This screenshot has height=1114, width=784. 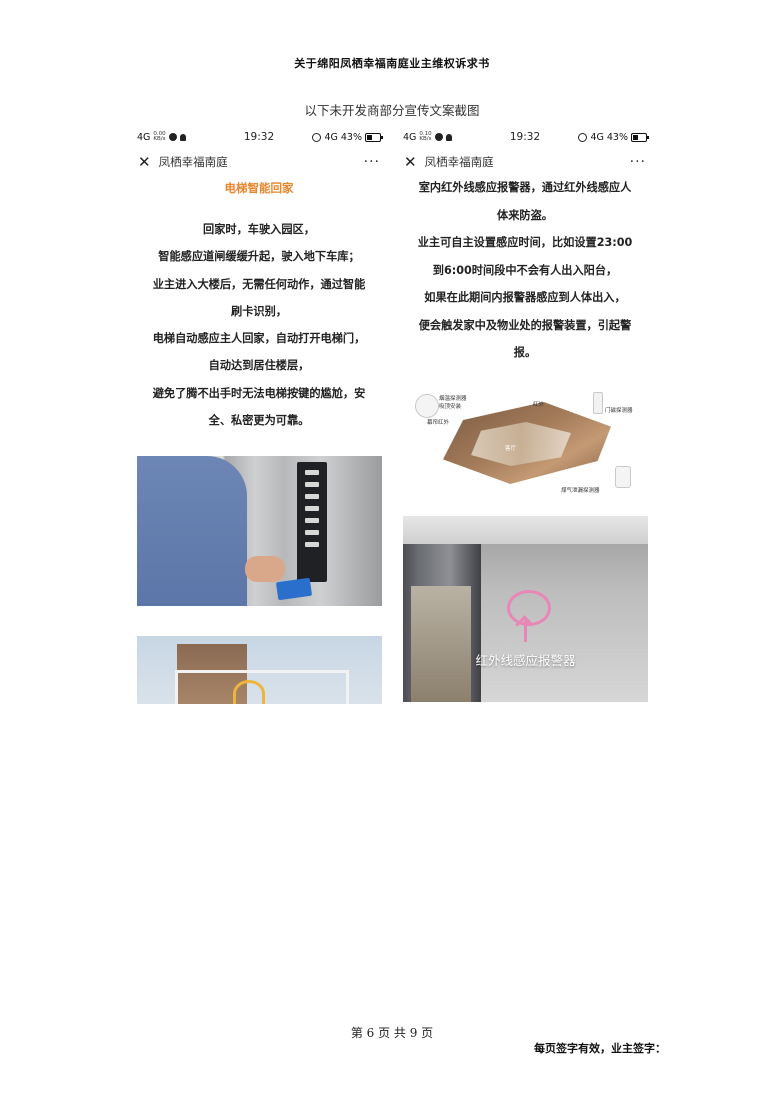 I want to click on article-line: 到6:00时间段中不会有人出入阳台，, so click(x=525, y=270).